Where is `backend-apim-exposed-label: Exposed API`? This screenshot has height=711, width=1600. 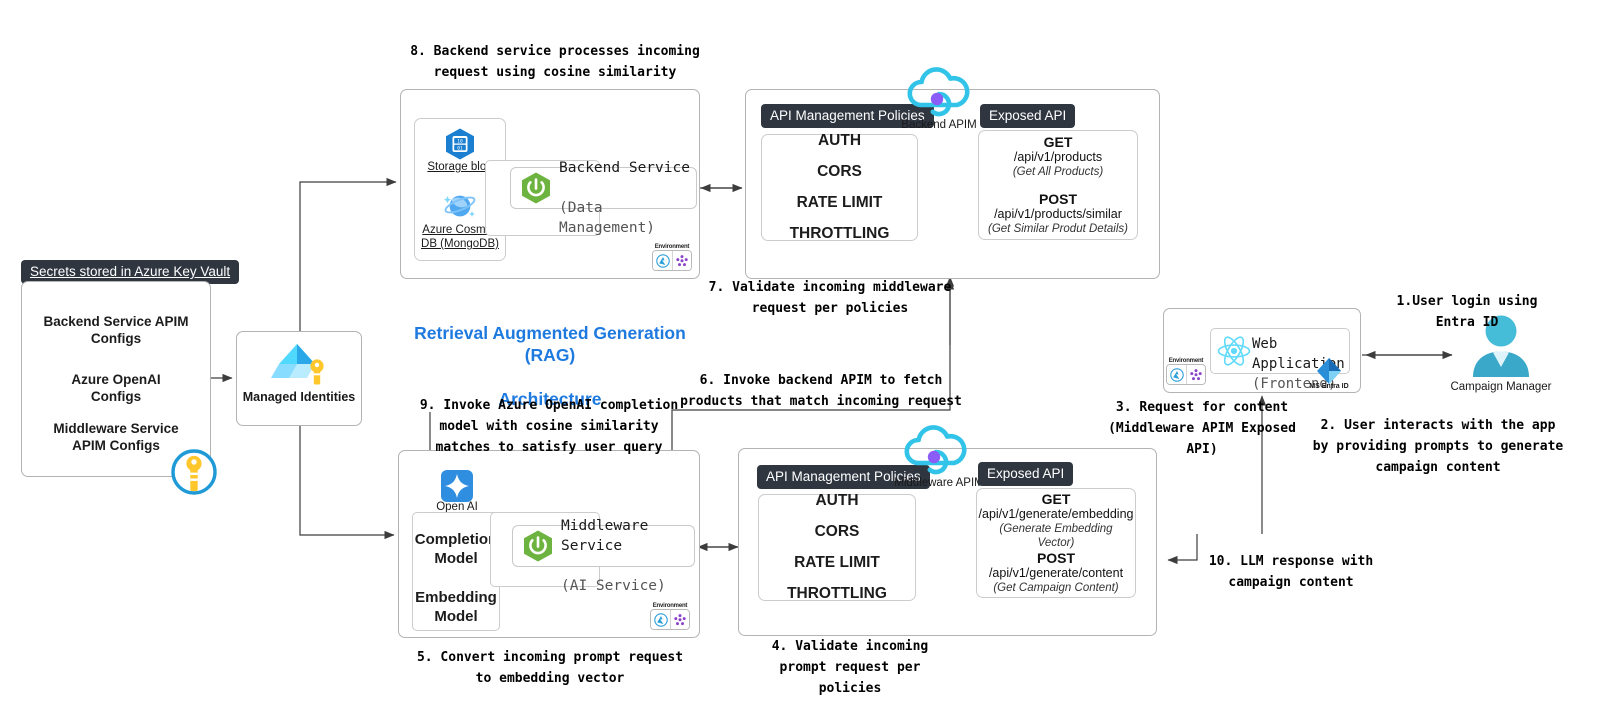 backend-apim-exposed-label: Exposed API is located at coordinates (1028, 116).